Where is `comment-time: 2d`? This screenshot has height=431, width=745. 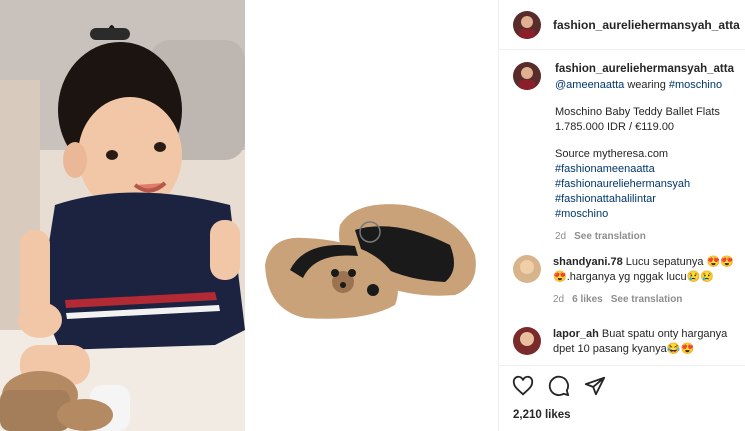 comment-time: 2d is located at coordinates (558, 299).